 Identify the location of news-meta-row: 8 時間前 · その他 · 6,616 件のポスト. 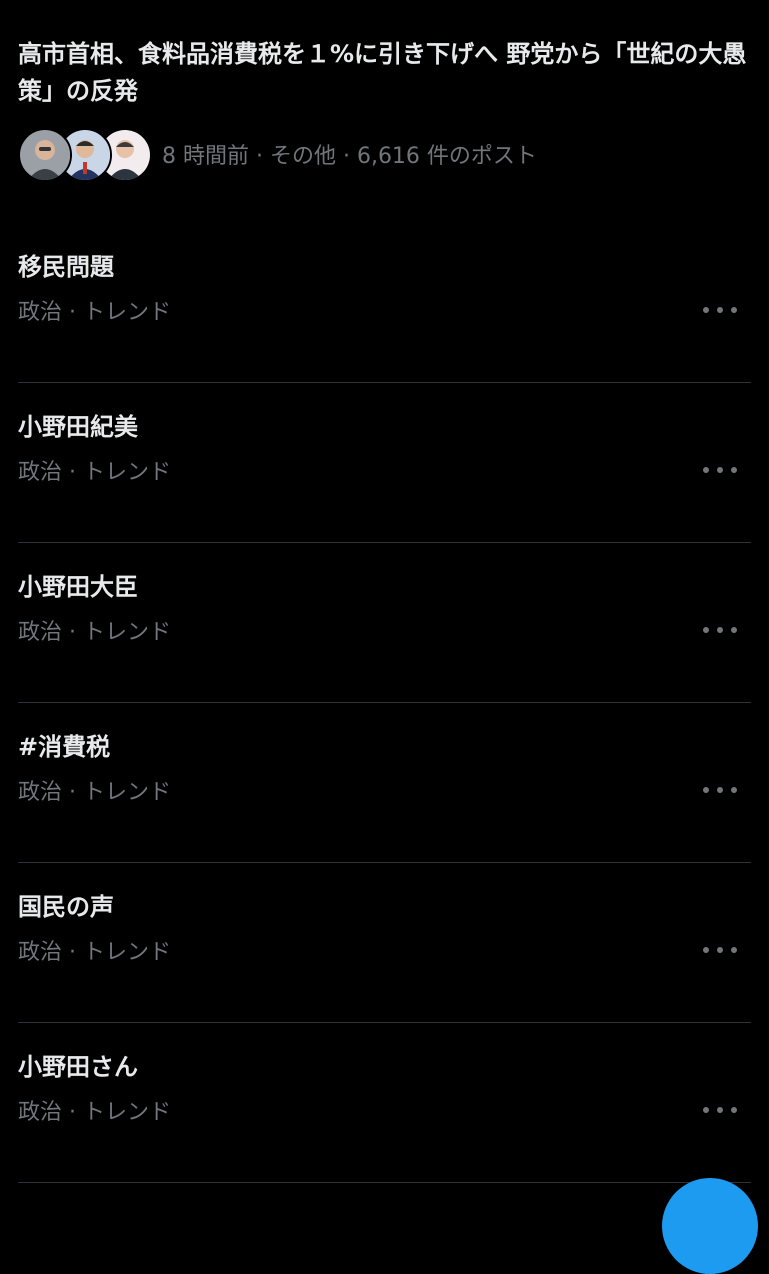
(383, 154).